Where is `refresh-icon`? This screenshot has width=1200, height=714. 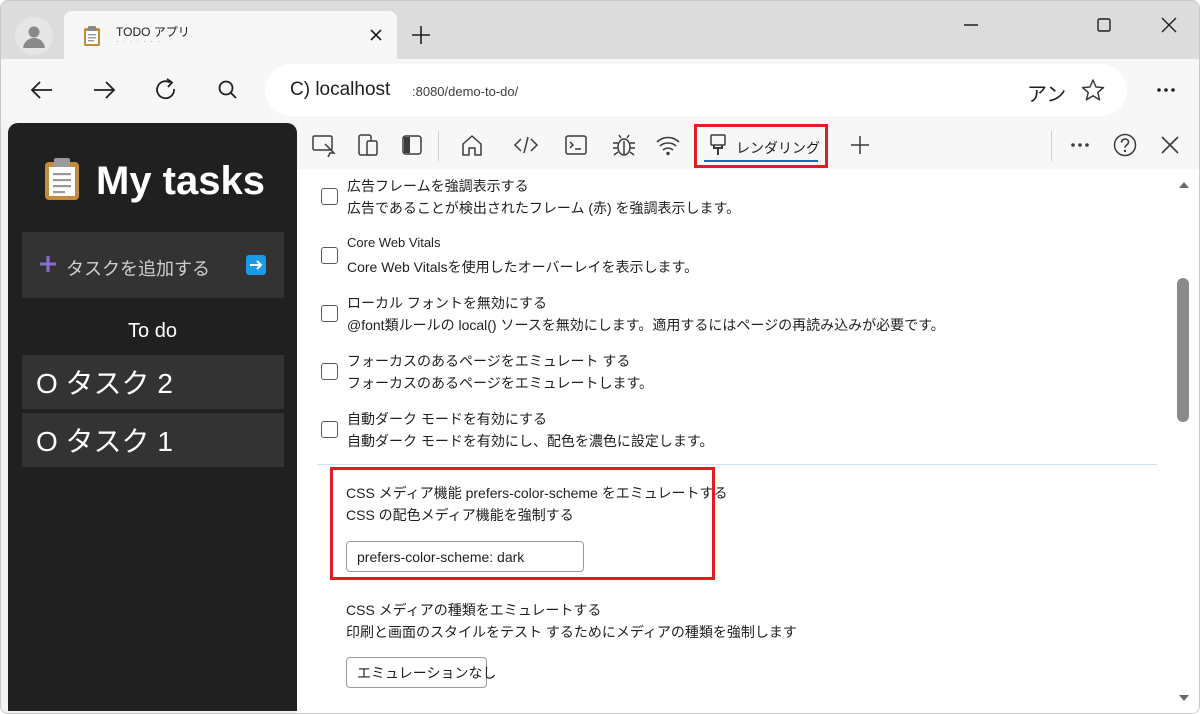 refresh-icon is located at coordinates (166, 90).